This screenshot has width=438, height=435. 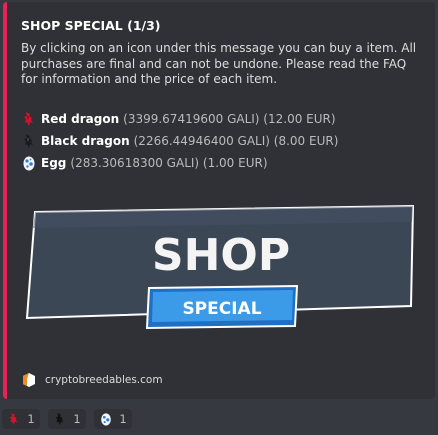 I want to click on reaction-red-dragon: 1, so click(x=21, y=419).